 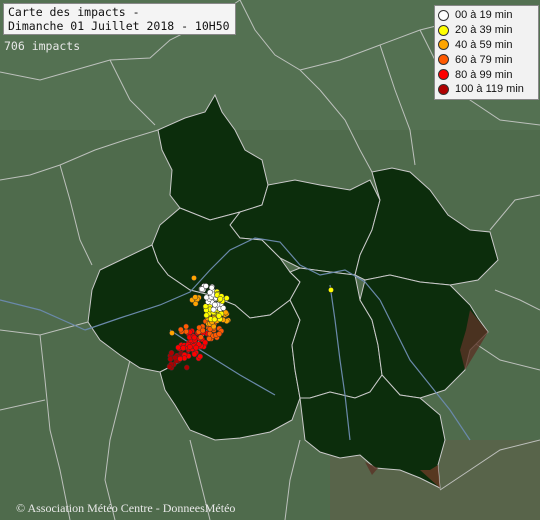 I want to click on legend-item: 40 à 59 min, so click(x=488, y=45).